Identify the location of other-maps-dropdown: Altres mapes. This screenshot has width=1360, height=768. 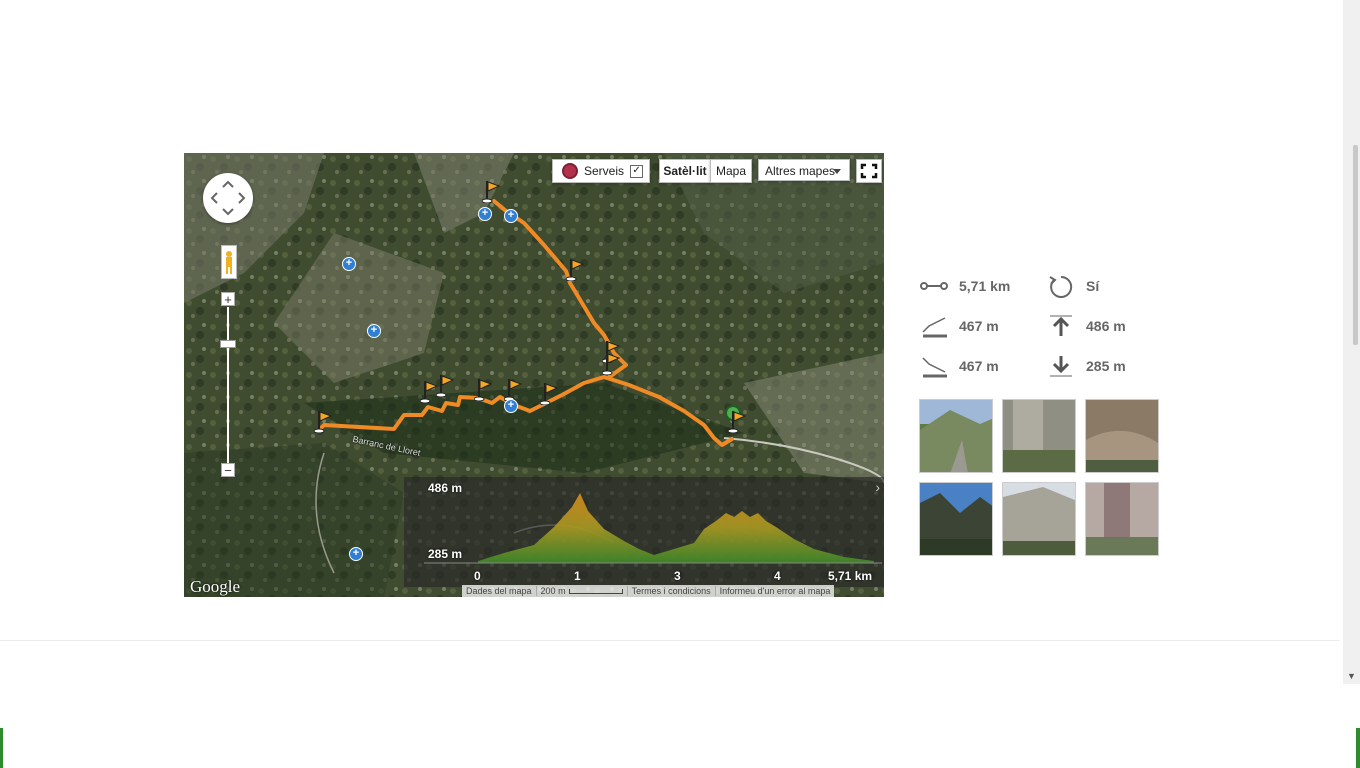
(804, 170).